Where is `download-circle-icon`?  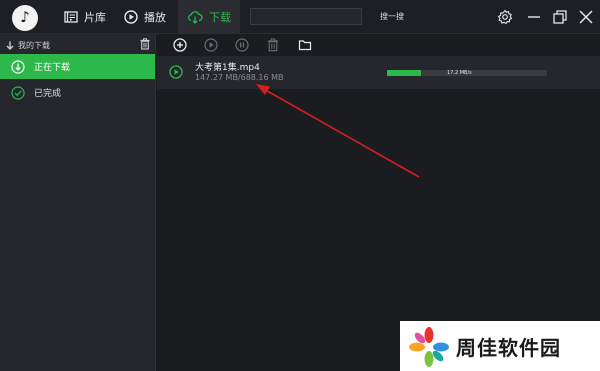
download-circle-icon is located at coordinates (18, 66).